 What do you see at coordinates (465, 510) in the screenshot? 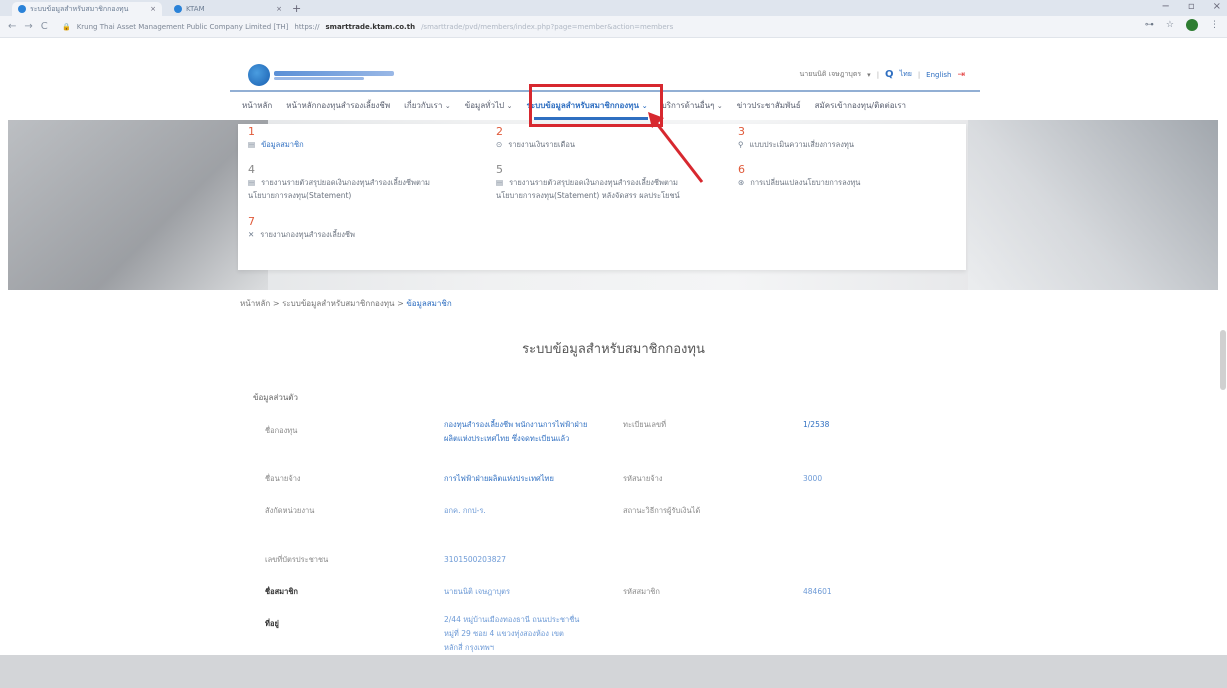
I see `department-value: อกค. กกป-ร.` at bounding box center [465, 510].